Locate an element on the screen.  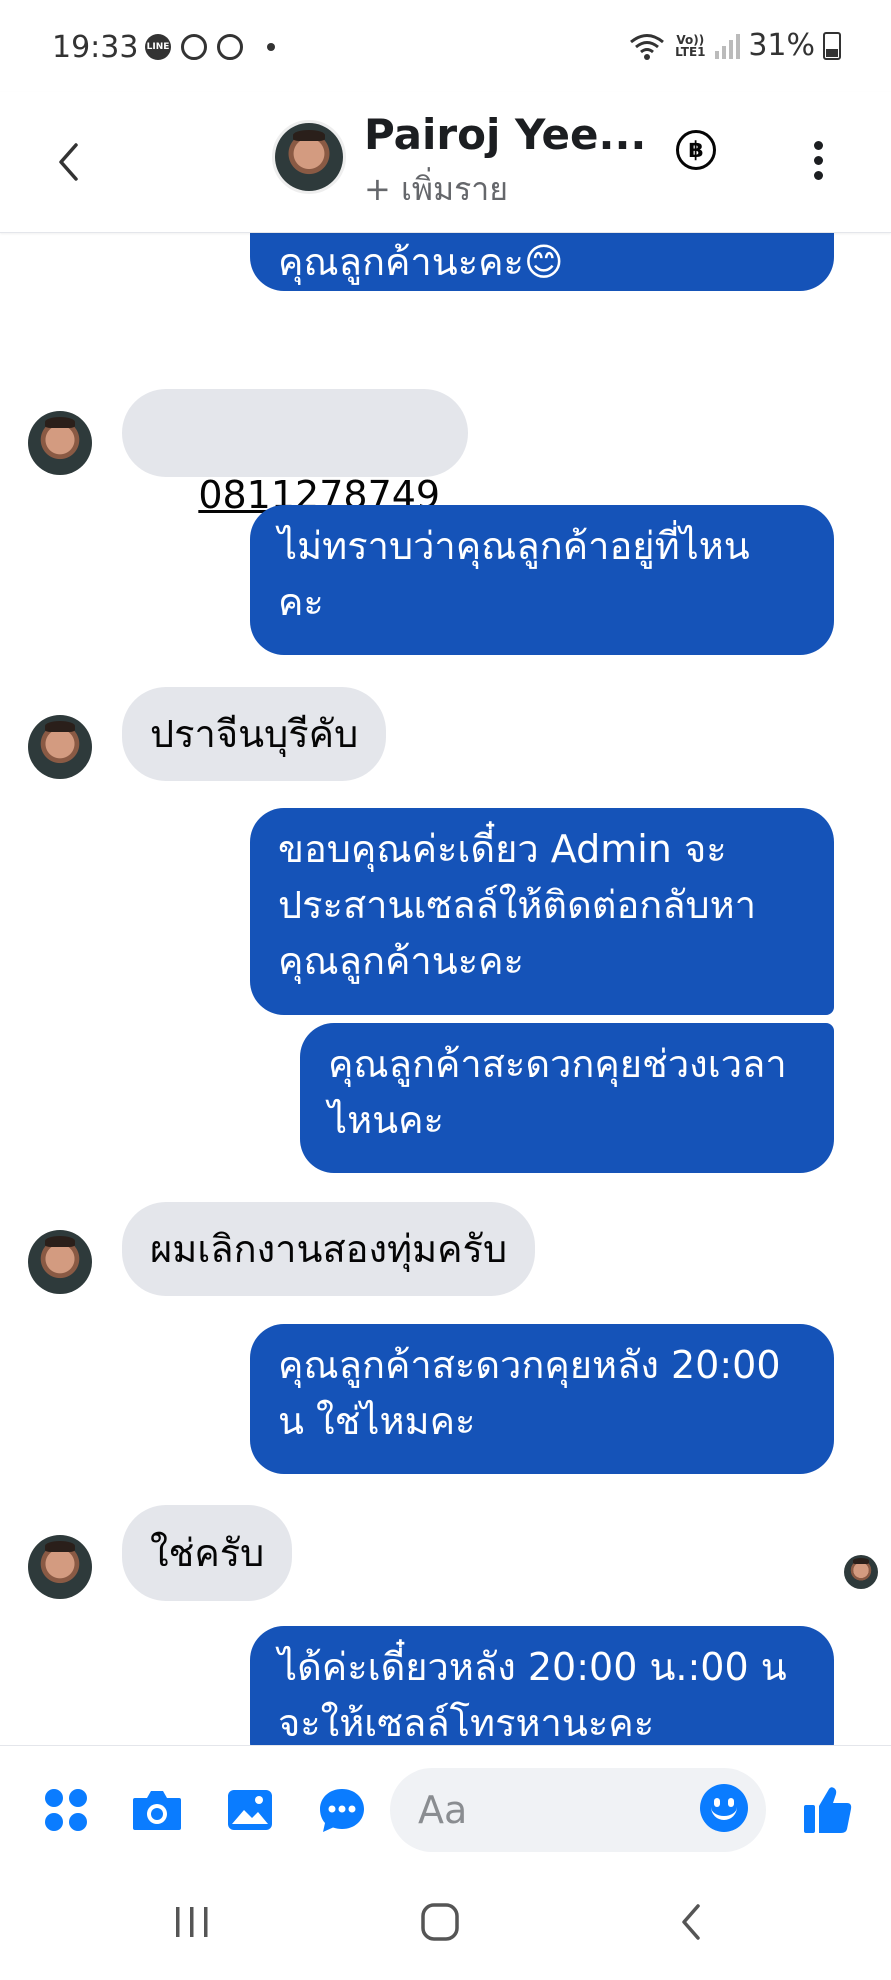
more-icon is located at coordinates (818, 145).